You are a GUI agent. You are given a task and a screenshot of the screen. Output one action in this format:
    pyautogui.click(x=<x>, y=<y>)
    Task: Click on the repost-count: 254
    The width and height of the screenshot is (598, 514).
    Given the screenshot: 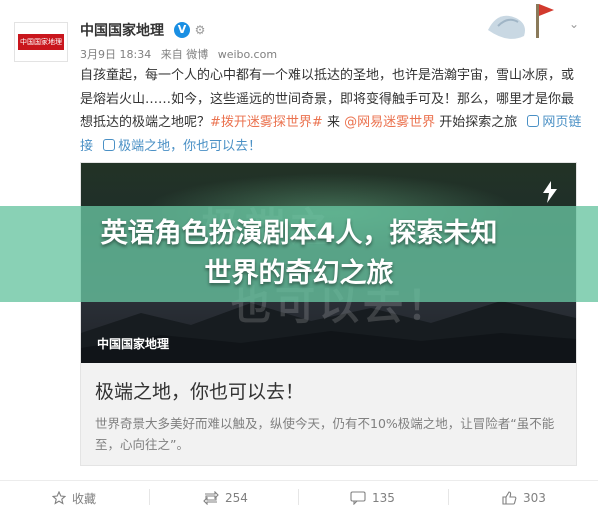 What is the action you would take?
    pyautogui.click(x=236, y=498)
    